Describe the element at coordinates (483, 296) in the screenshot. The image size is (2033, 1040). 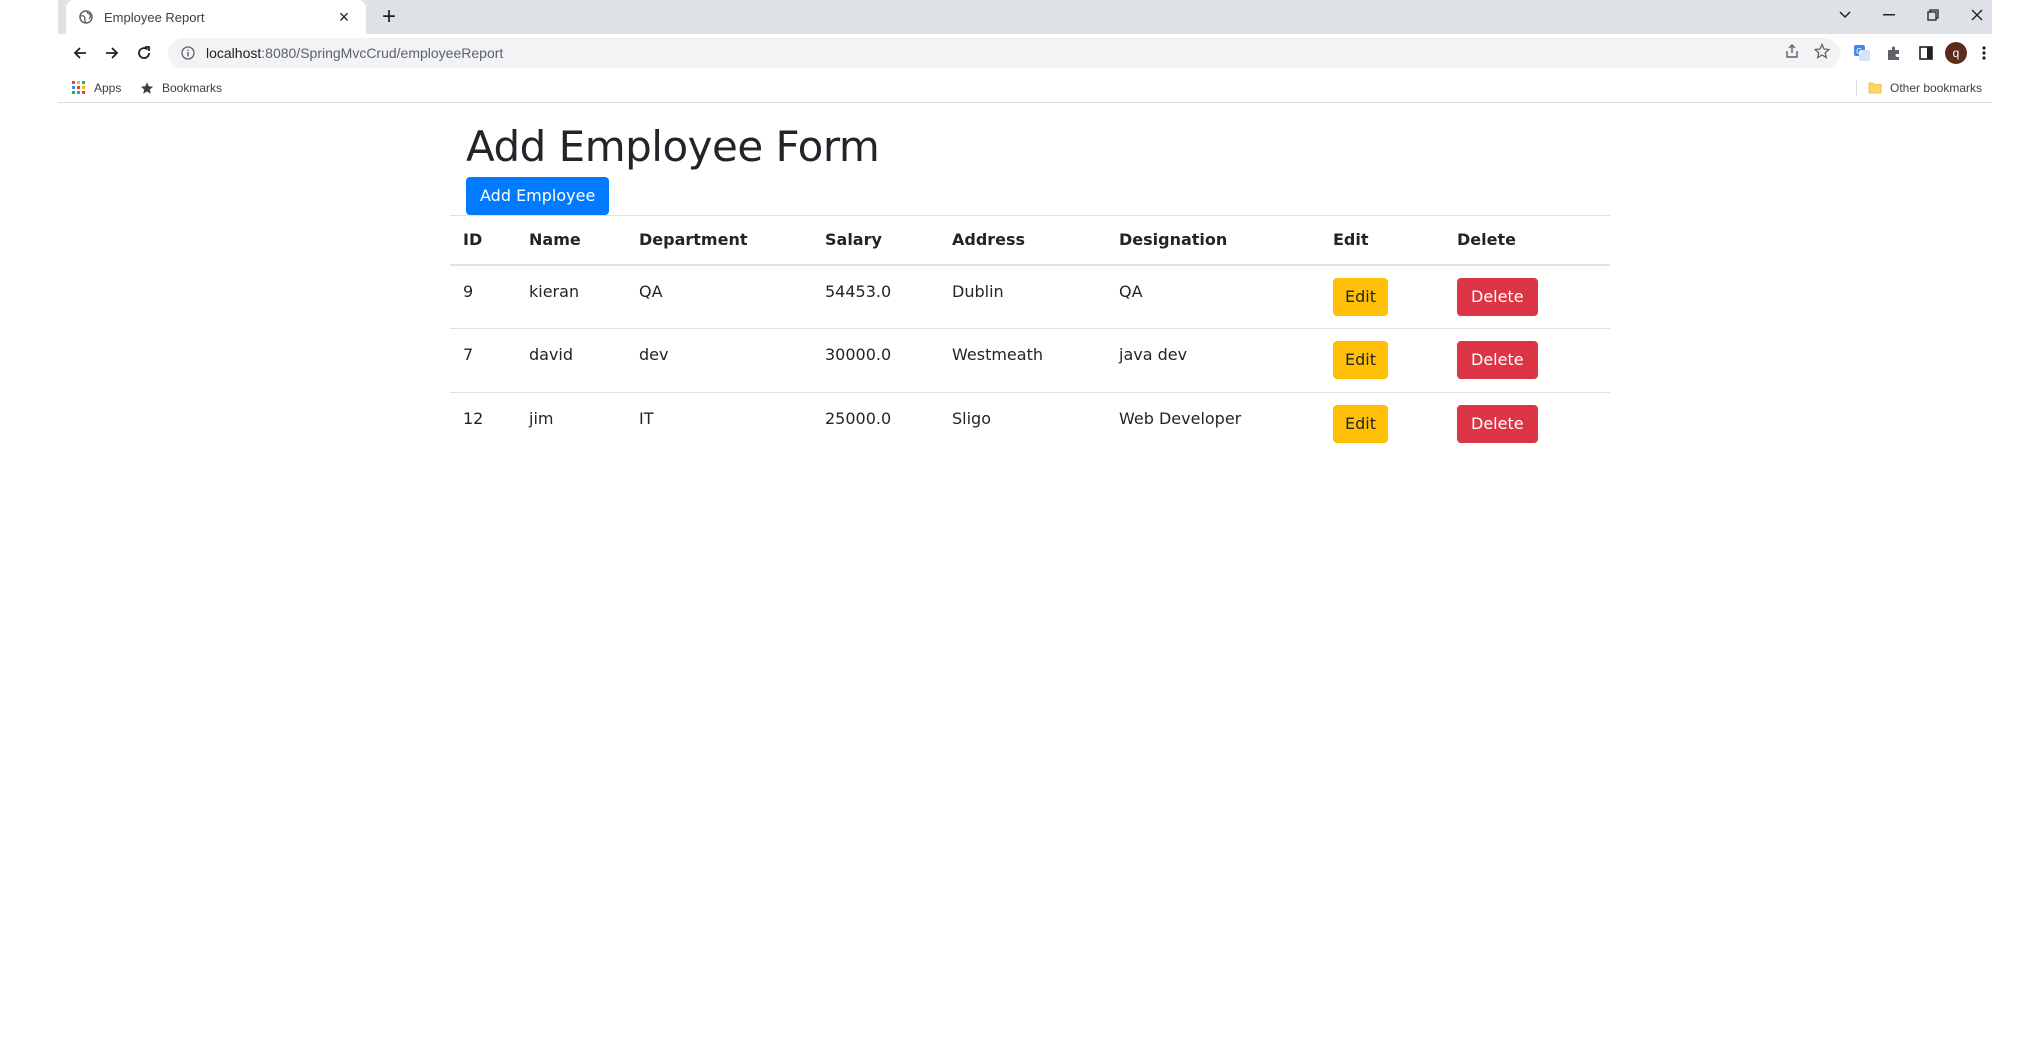
I see `cell-id: 9` at that location.